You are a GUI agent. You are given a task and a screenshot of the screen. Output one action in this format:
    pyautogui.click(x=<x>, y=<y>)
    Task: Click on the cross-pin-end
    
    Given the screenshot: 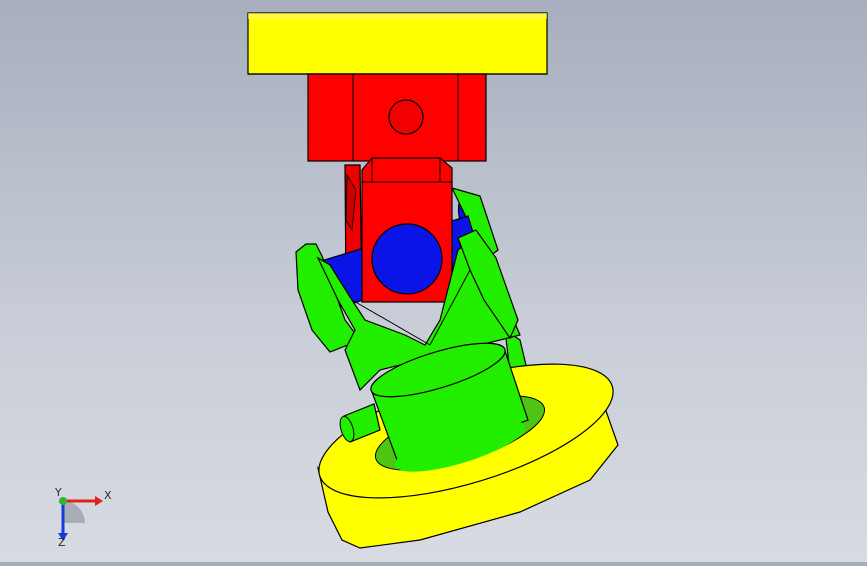 What is the action you would take?
    pyautogui.click(x=407, y=259)
    